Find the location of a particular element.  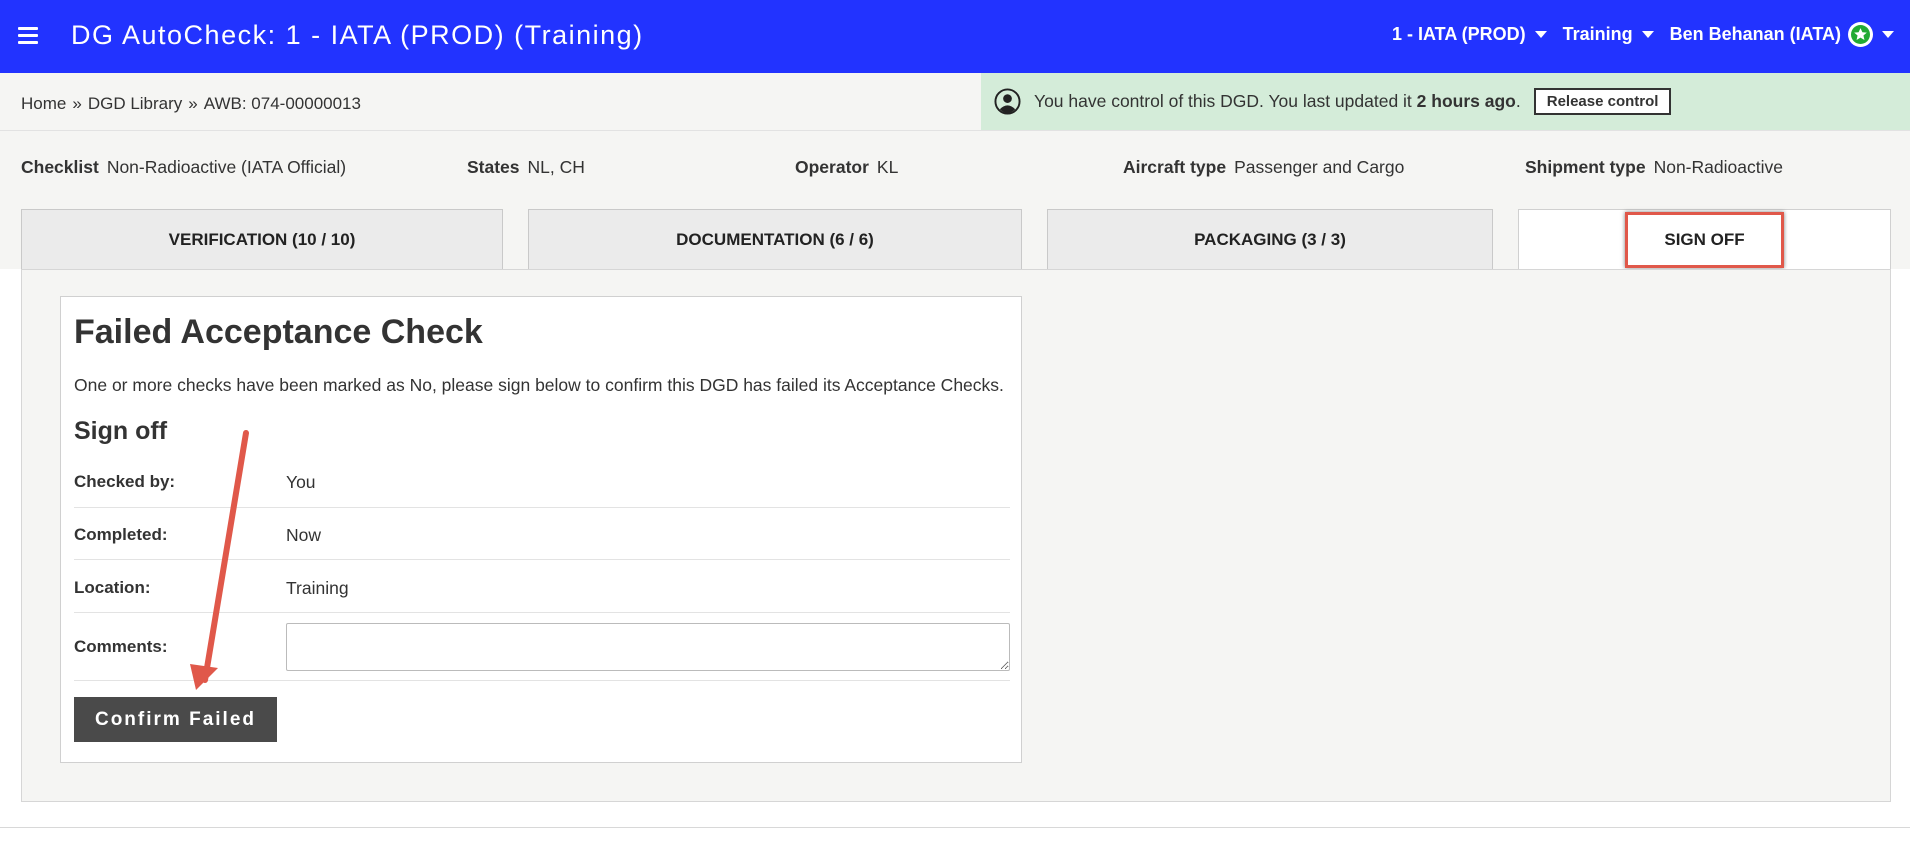

tab-sign-off: SIGN OFF is located at coordinates (1704, 239).